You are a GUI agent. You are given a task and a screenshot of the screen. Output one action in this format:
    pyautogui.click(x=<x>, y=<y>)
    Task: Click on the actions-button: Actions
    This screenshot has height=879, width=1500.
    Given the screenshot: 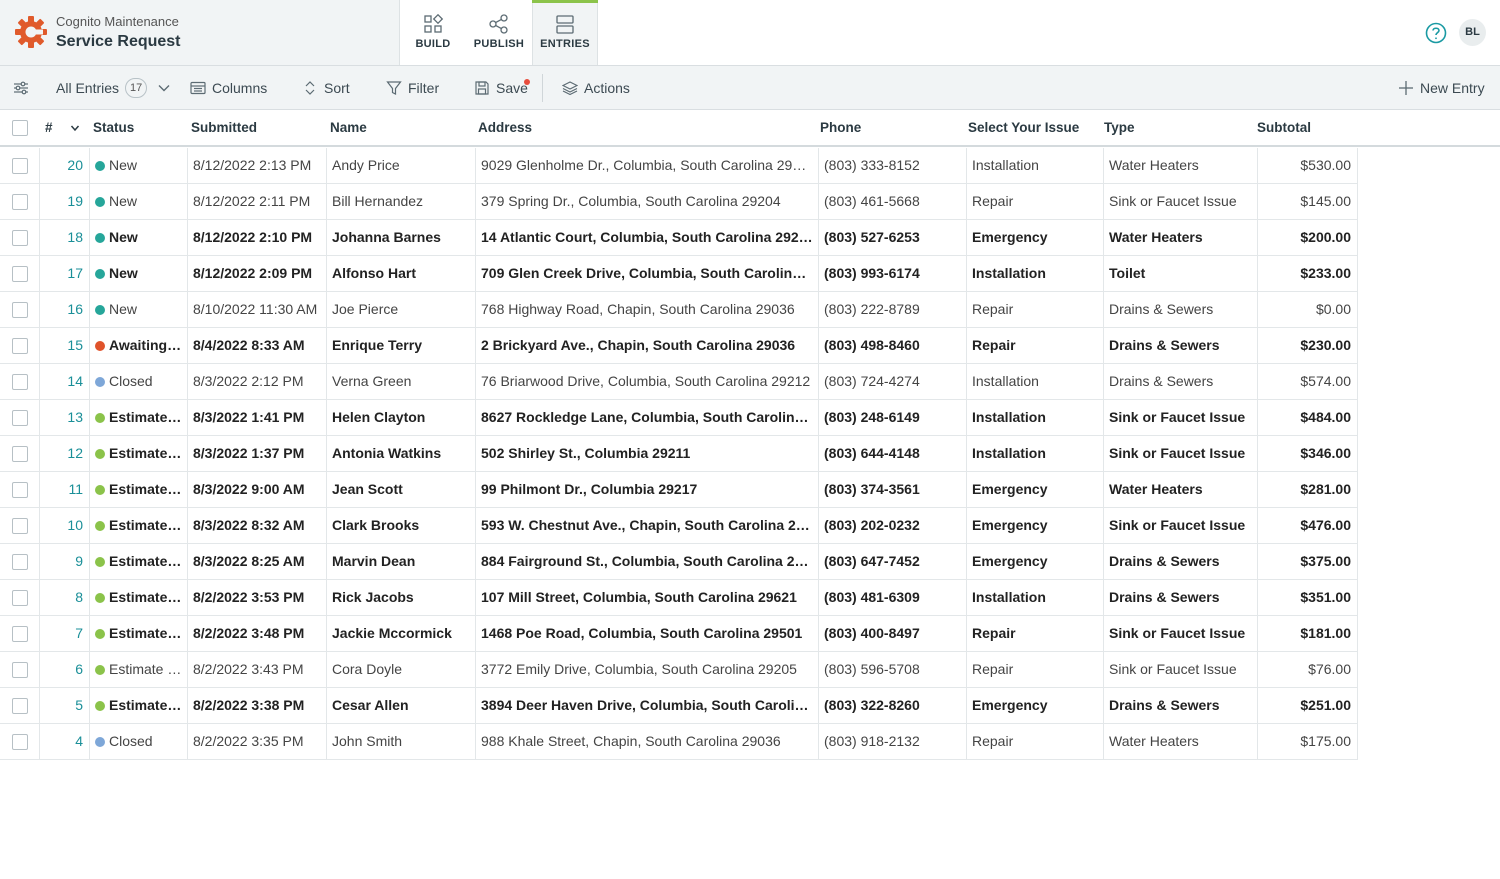 What is the action you would take?
    pyautogui.click(x=596, y=88)
    